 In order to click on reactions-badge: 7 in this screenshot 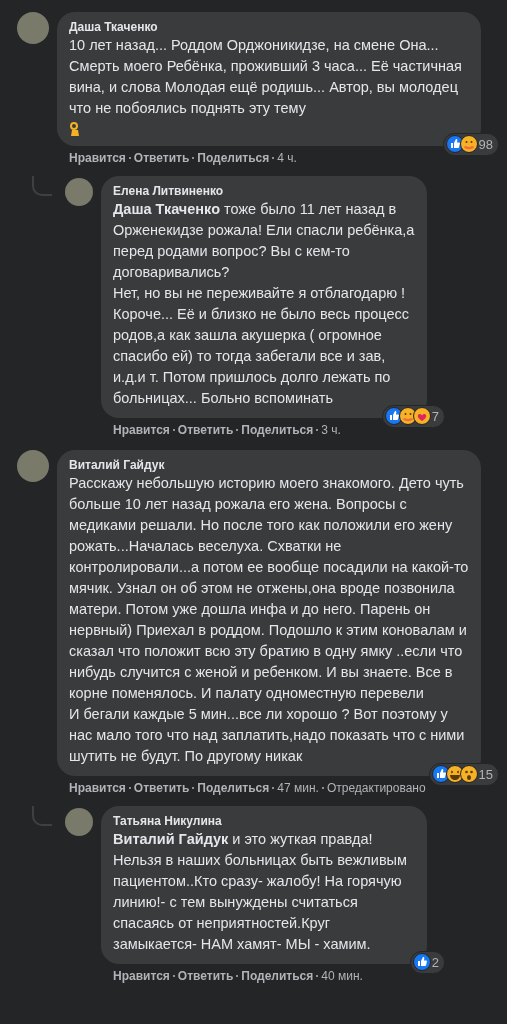, I will do `click(413, 416)`.